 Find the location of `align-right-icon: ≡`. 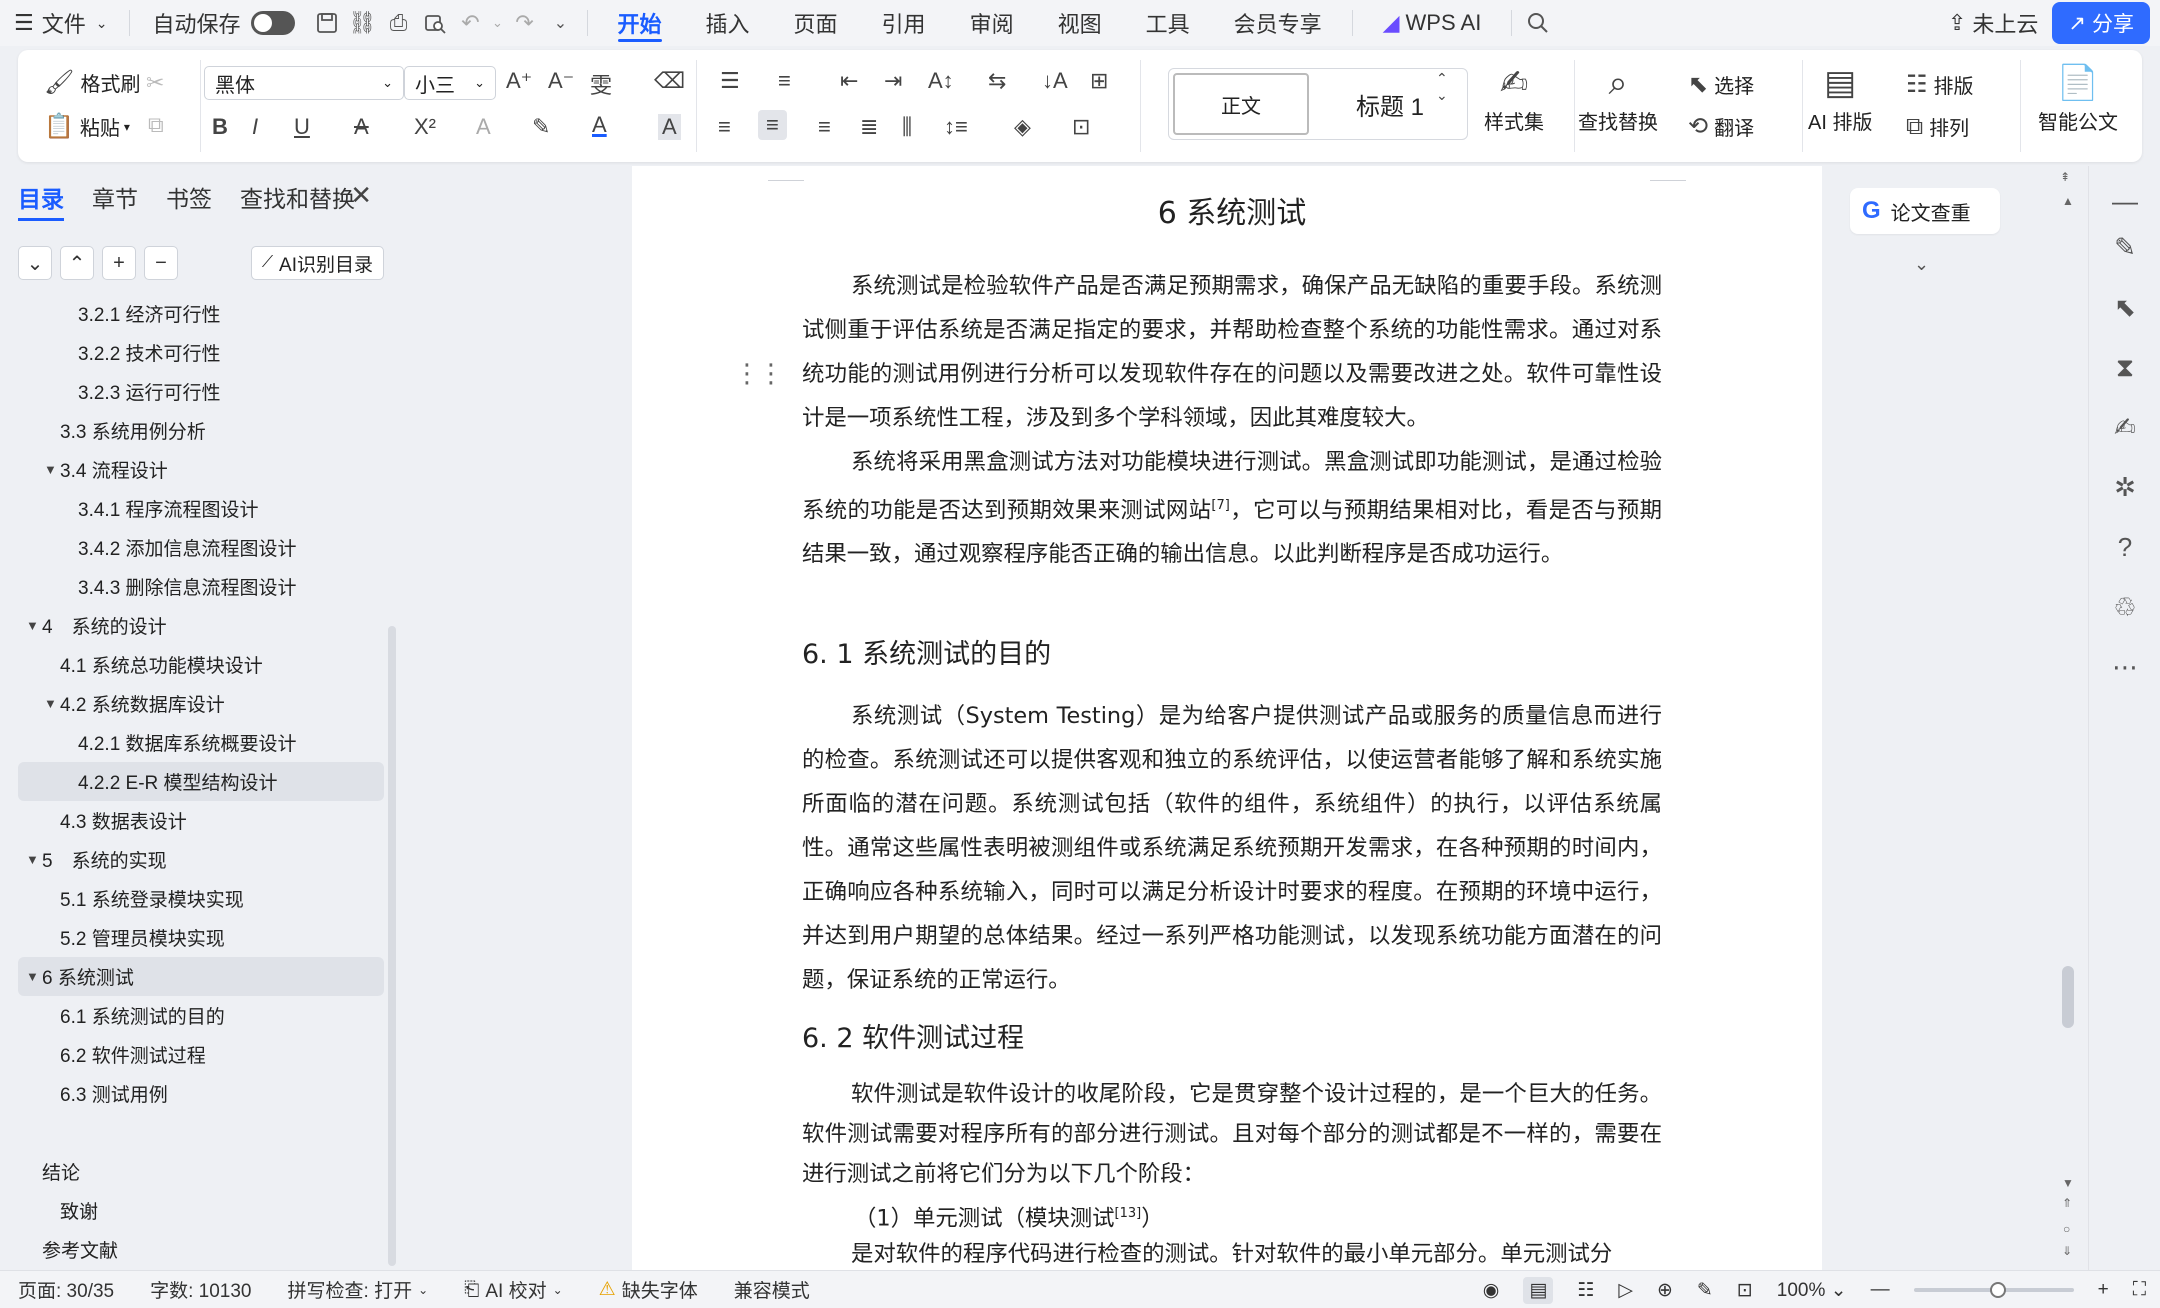

align-right-icon: ≡ is located at coordinates (824, 127).